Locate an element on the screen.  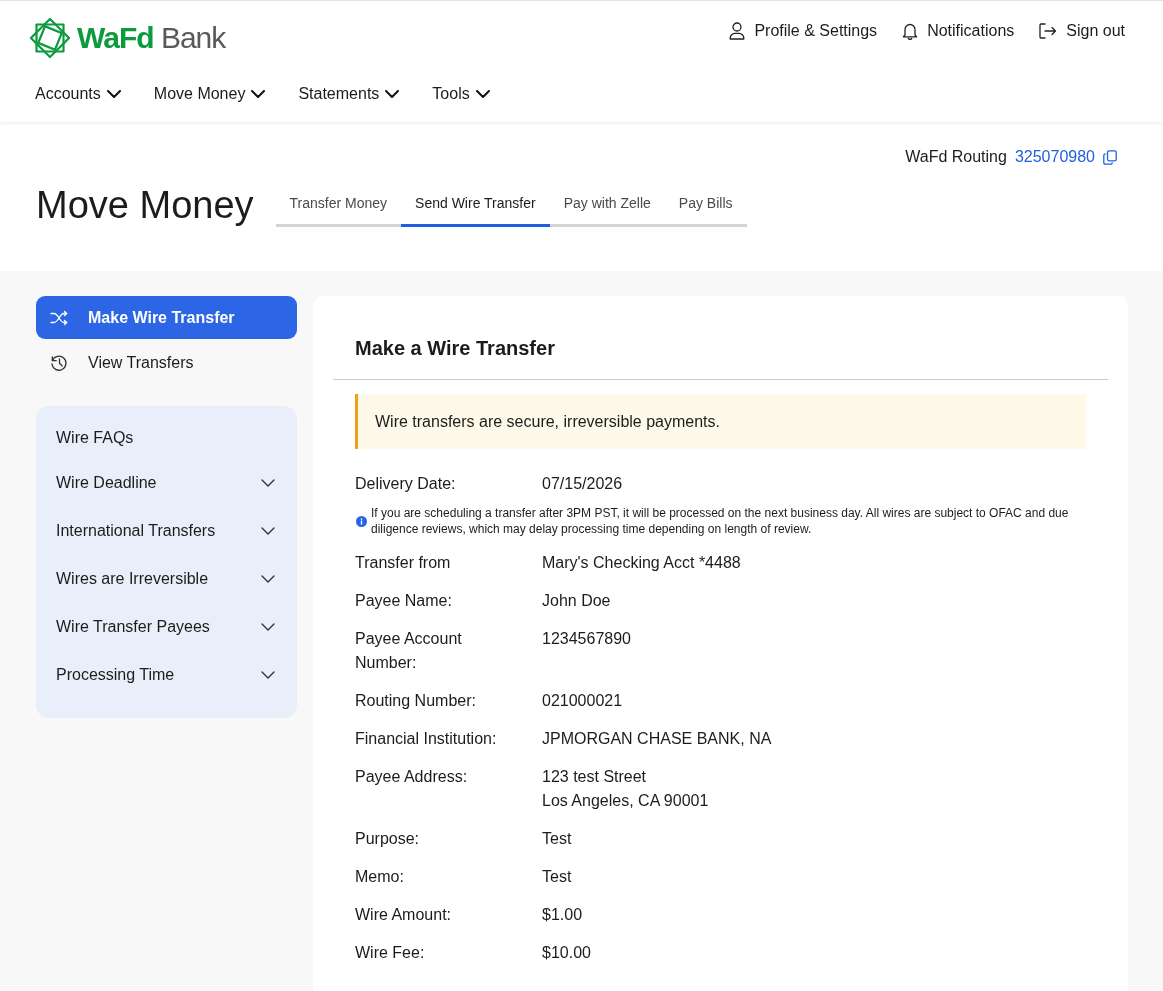
header-link: Sign out is located at coordinates (1082, 31).